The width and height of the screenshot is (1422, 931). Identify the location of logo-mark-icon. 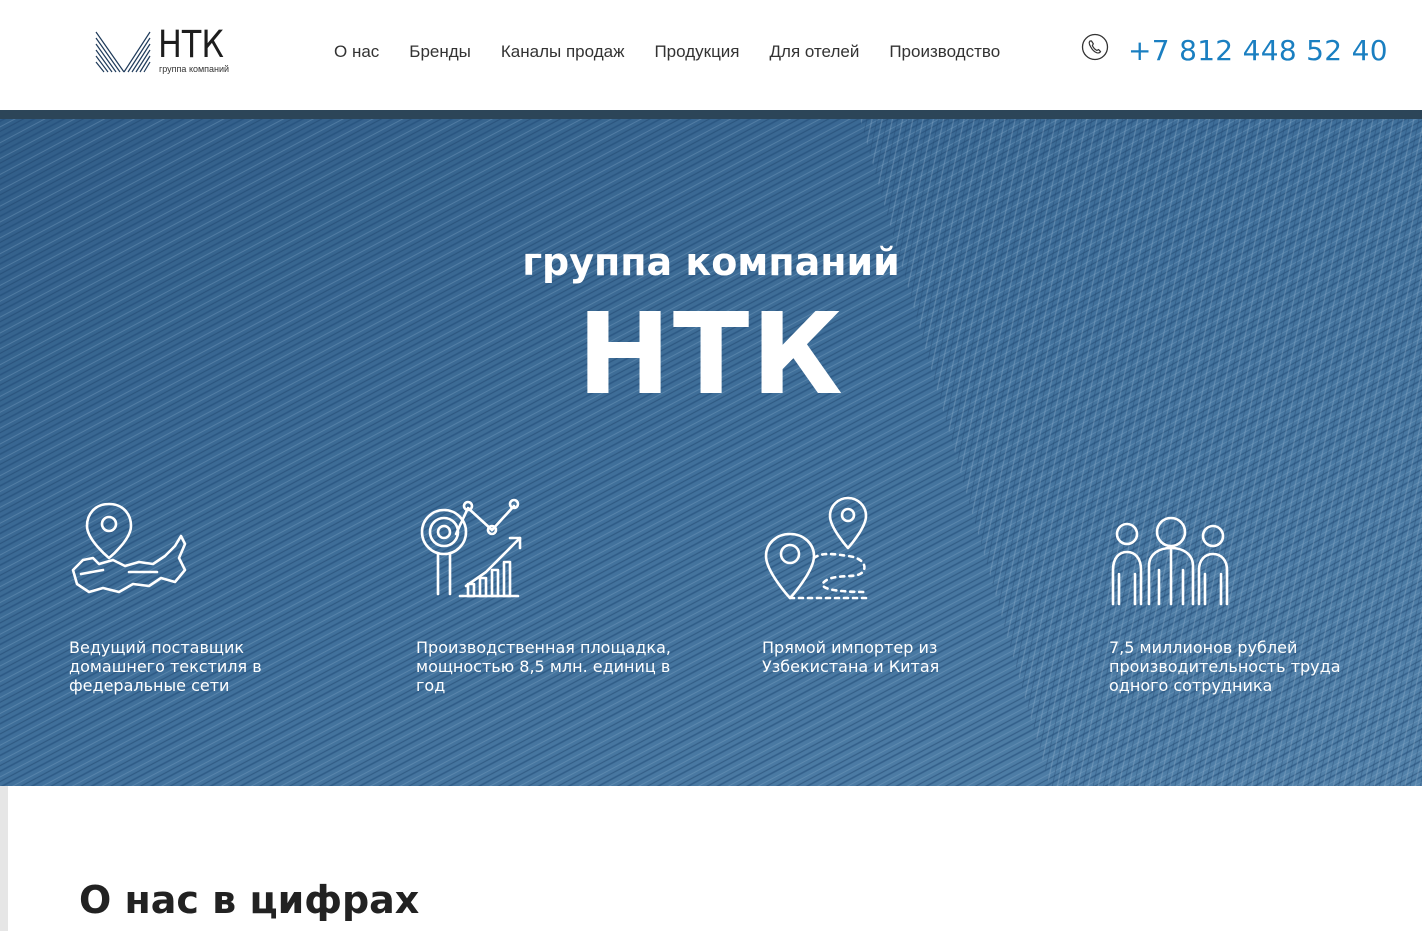
(123, 52).